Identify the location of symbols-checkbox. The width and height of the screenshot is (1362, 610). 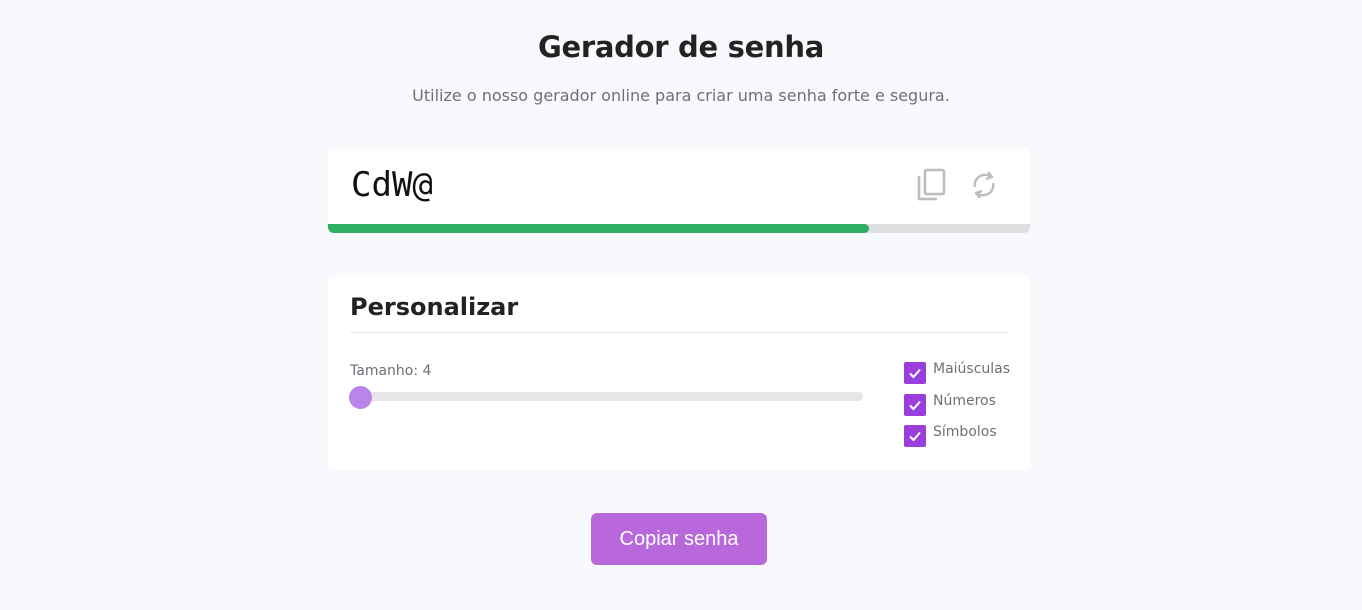
(915, 436).